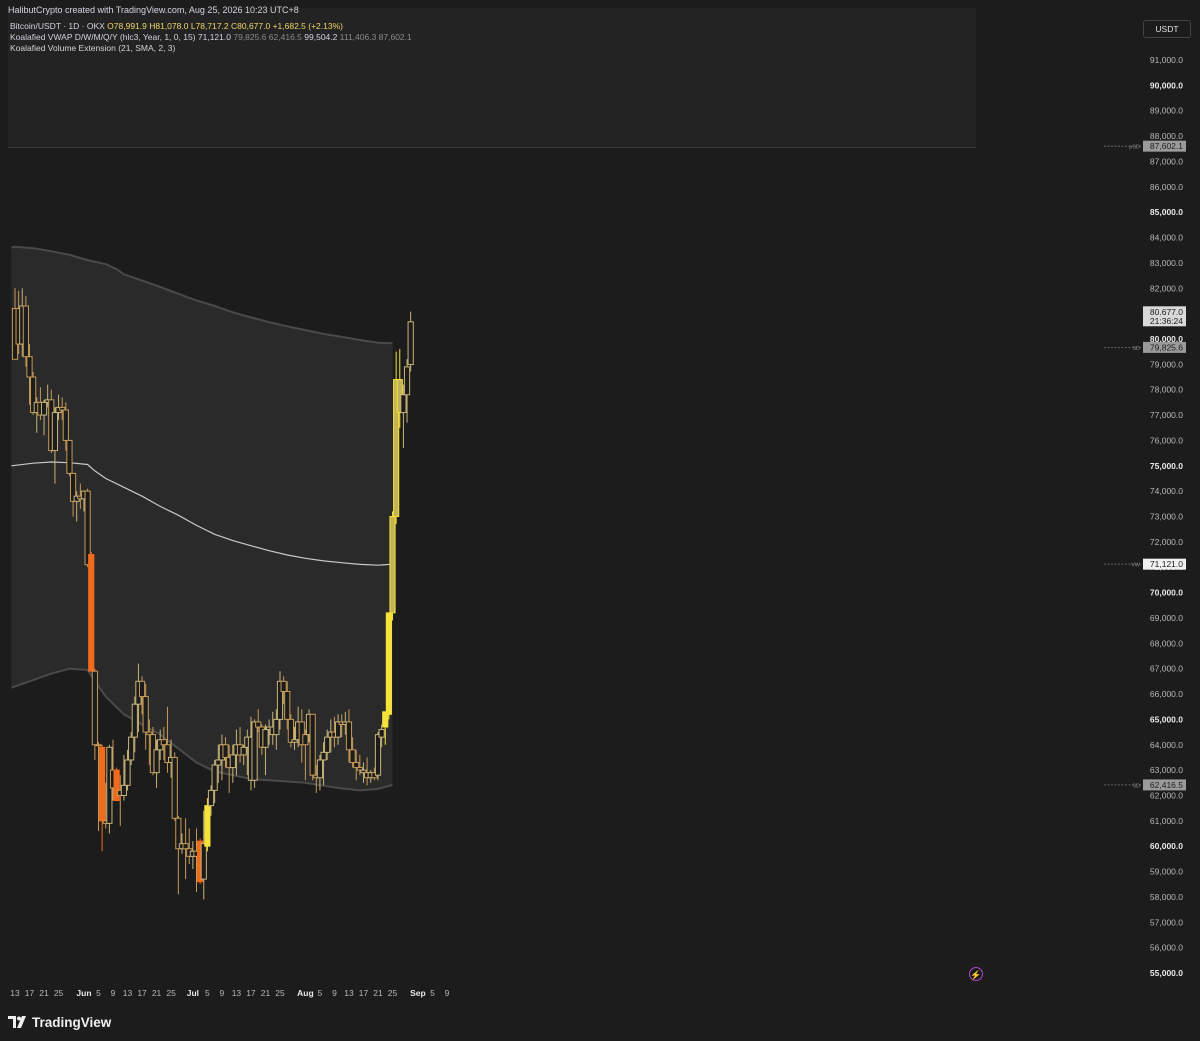 The image size is (1200, 1041). What do you see at coordinates (1166, 593) in the screenshot?
I see `y-tick-label: 70,000.0` at bounding box center [1166, 593].